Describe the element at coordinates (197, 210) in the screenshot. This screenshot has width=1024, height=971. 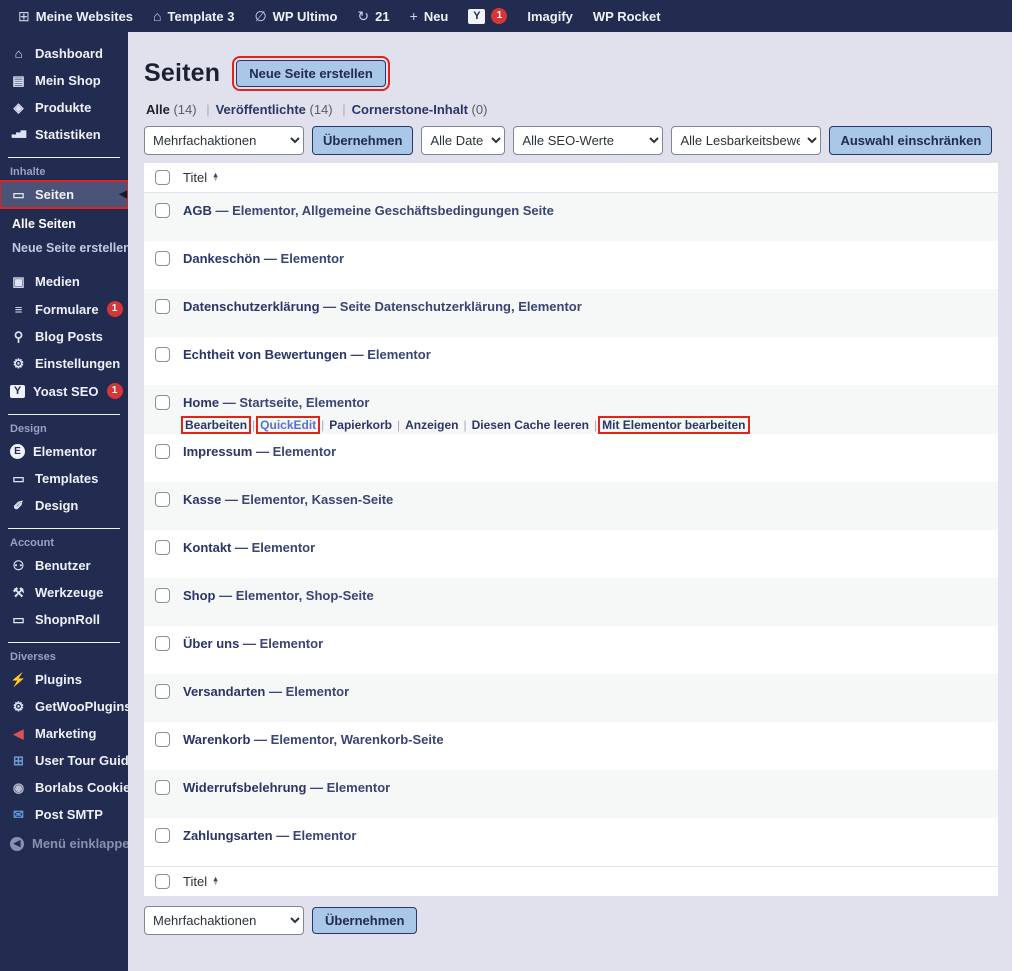
I see `page-title-link: AGB` at that location.